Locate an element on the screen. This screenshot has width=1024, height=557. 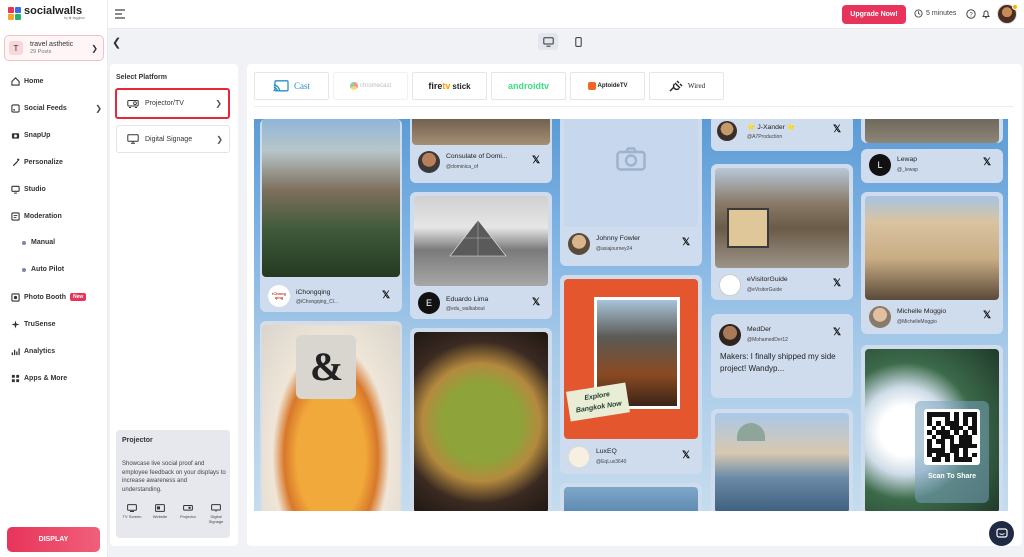
nav-manual: Manual is located at coordinates (38, 242).